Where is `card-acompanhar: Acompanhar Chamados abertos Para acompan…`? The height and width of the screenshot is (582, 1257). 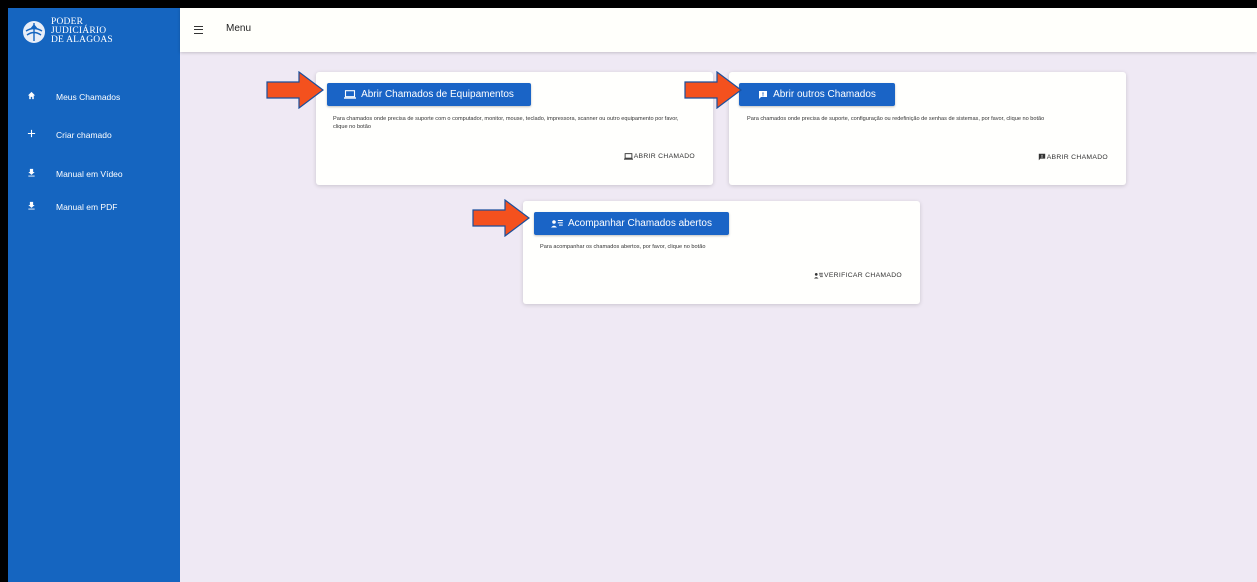 card-acompanhar: Acompanhar Chamados abertos Para acompan… is located at coordinates (721, 252).